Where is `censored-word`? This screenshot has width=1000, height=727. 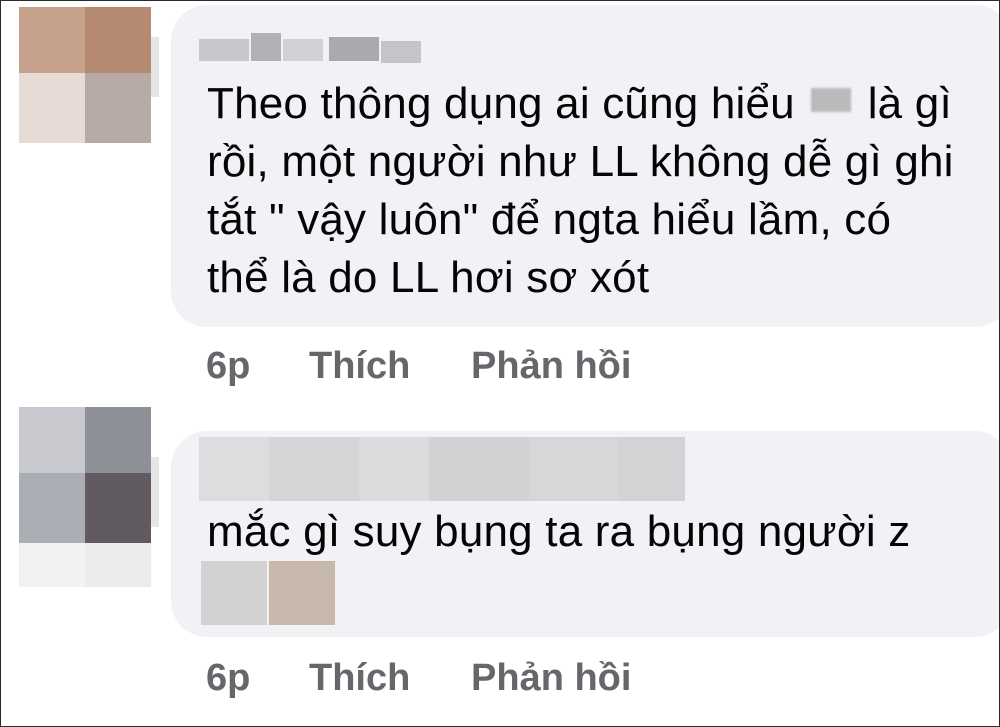
censored-word is located at coordinates (831, 100).